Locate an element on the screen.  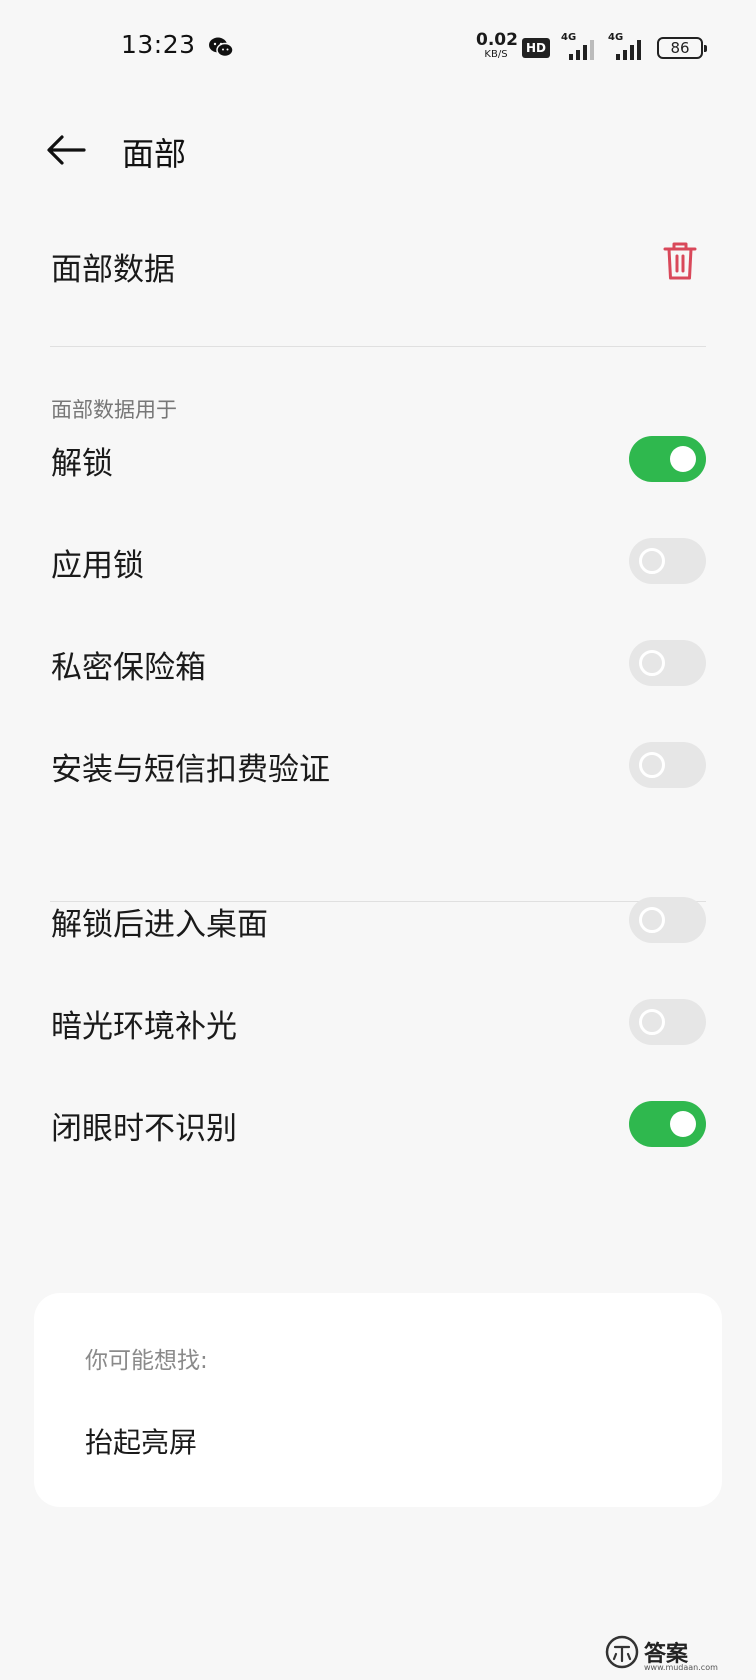
status-bar: 13:23 0.02 KB/S HD 4G 4G 86 is located at coordinates (378, 50).